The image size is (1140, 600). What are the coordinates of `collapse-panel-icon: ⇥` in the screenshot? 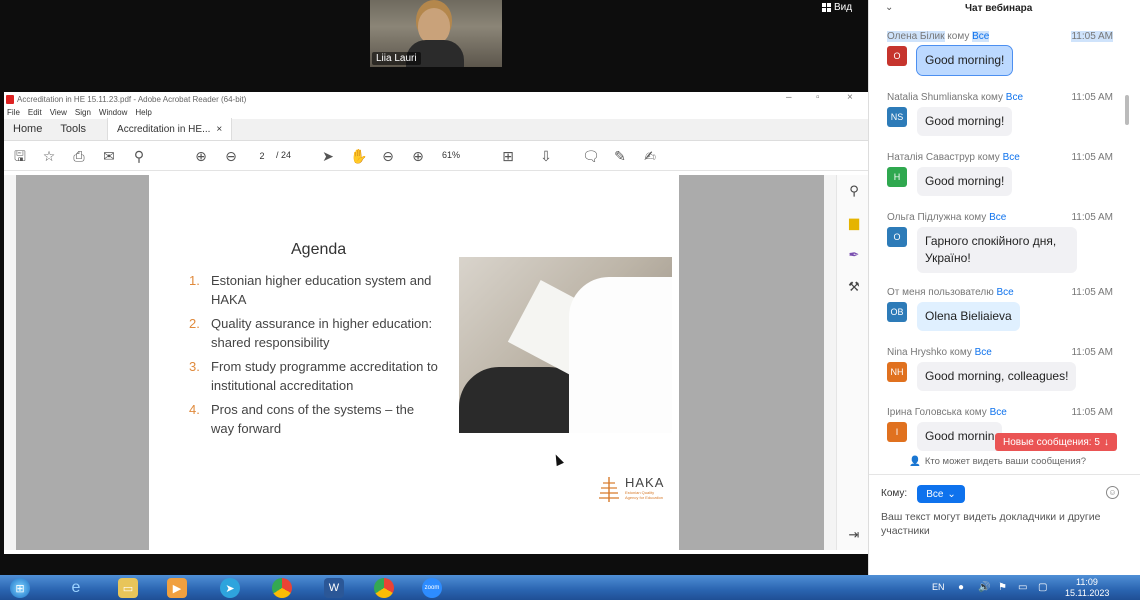 It's located at (854, 535).